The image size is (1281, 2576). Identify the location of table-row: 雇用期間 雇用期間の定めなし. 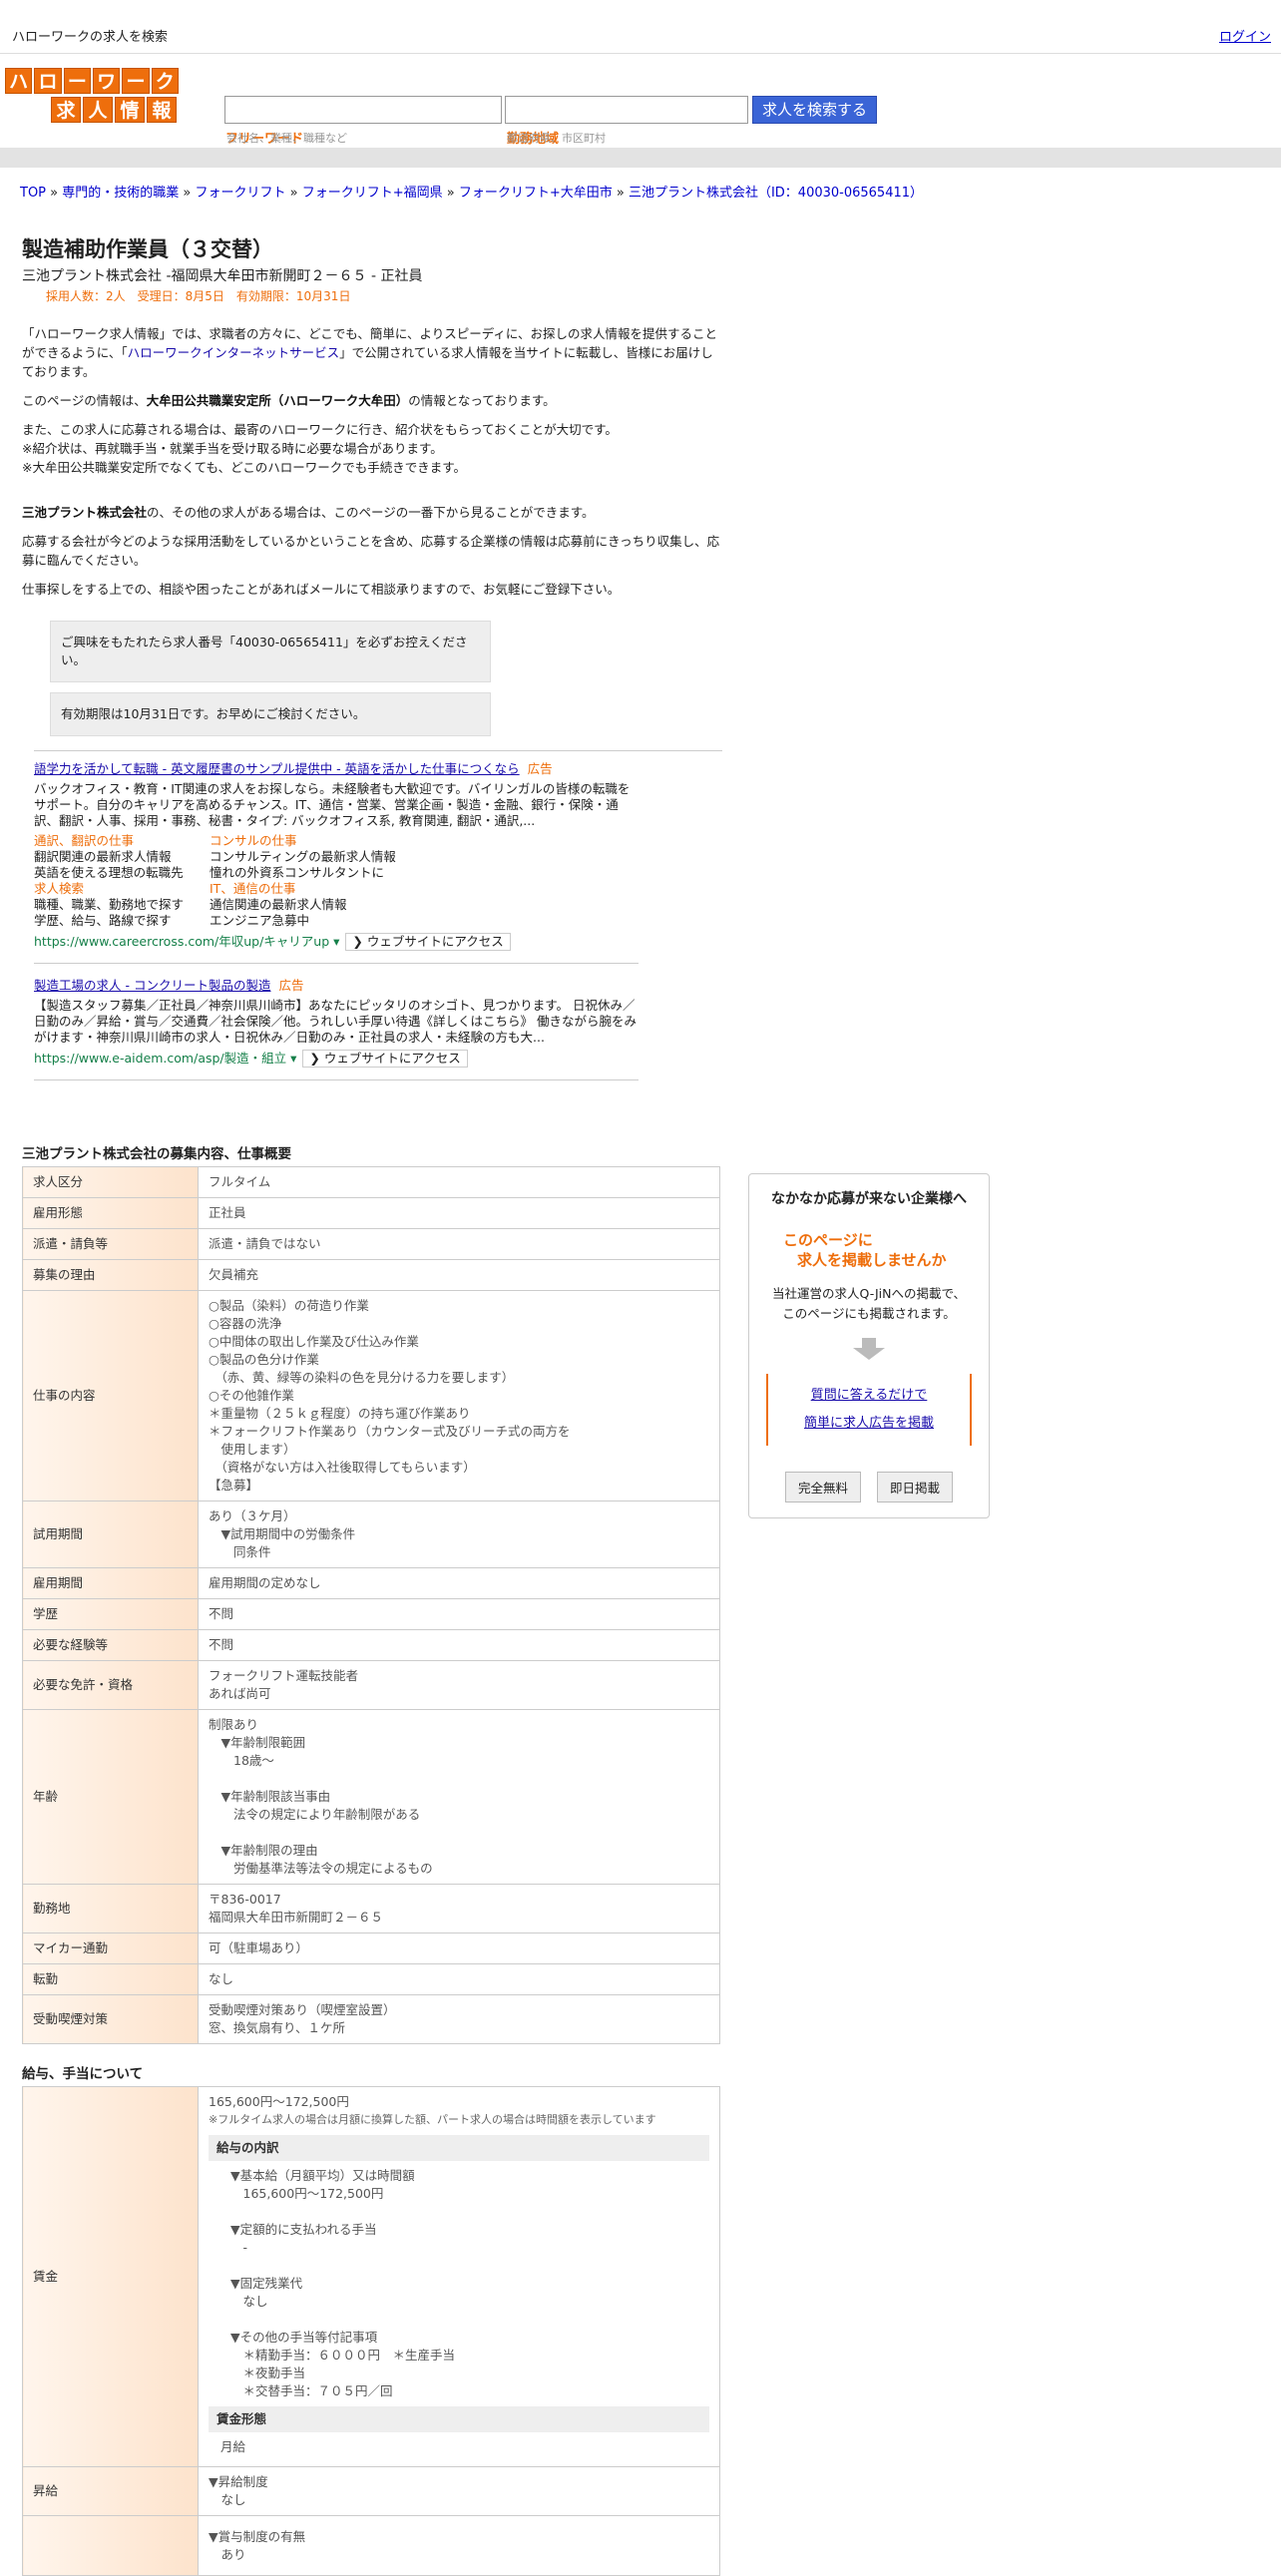
(371, 1583).